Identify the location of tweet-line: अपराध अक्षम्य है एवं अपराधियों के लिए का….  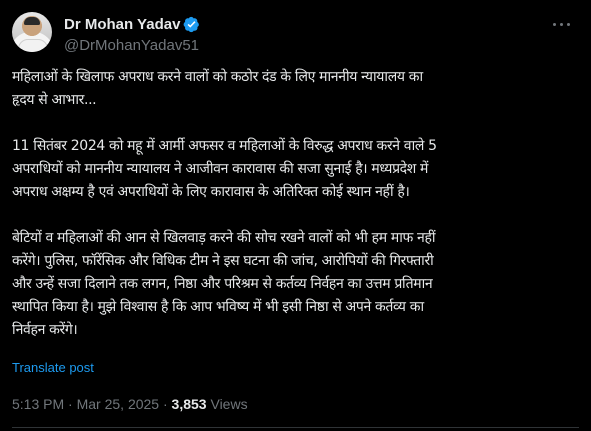
(211, 192).